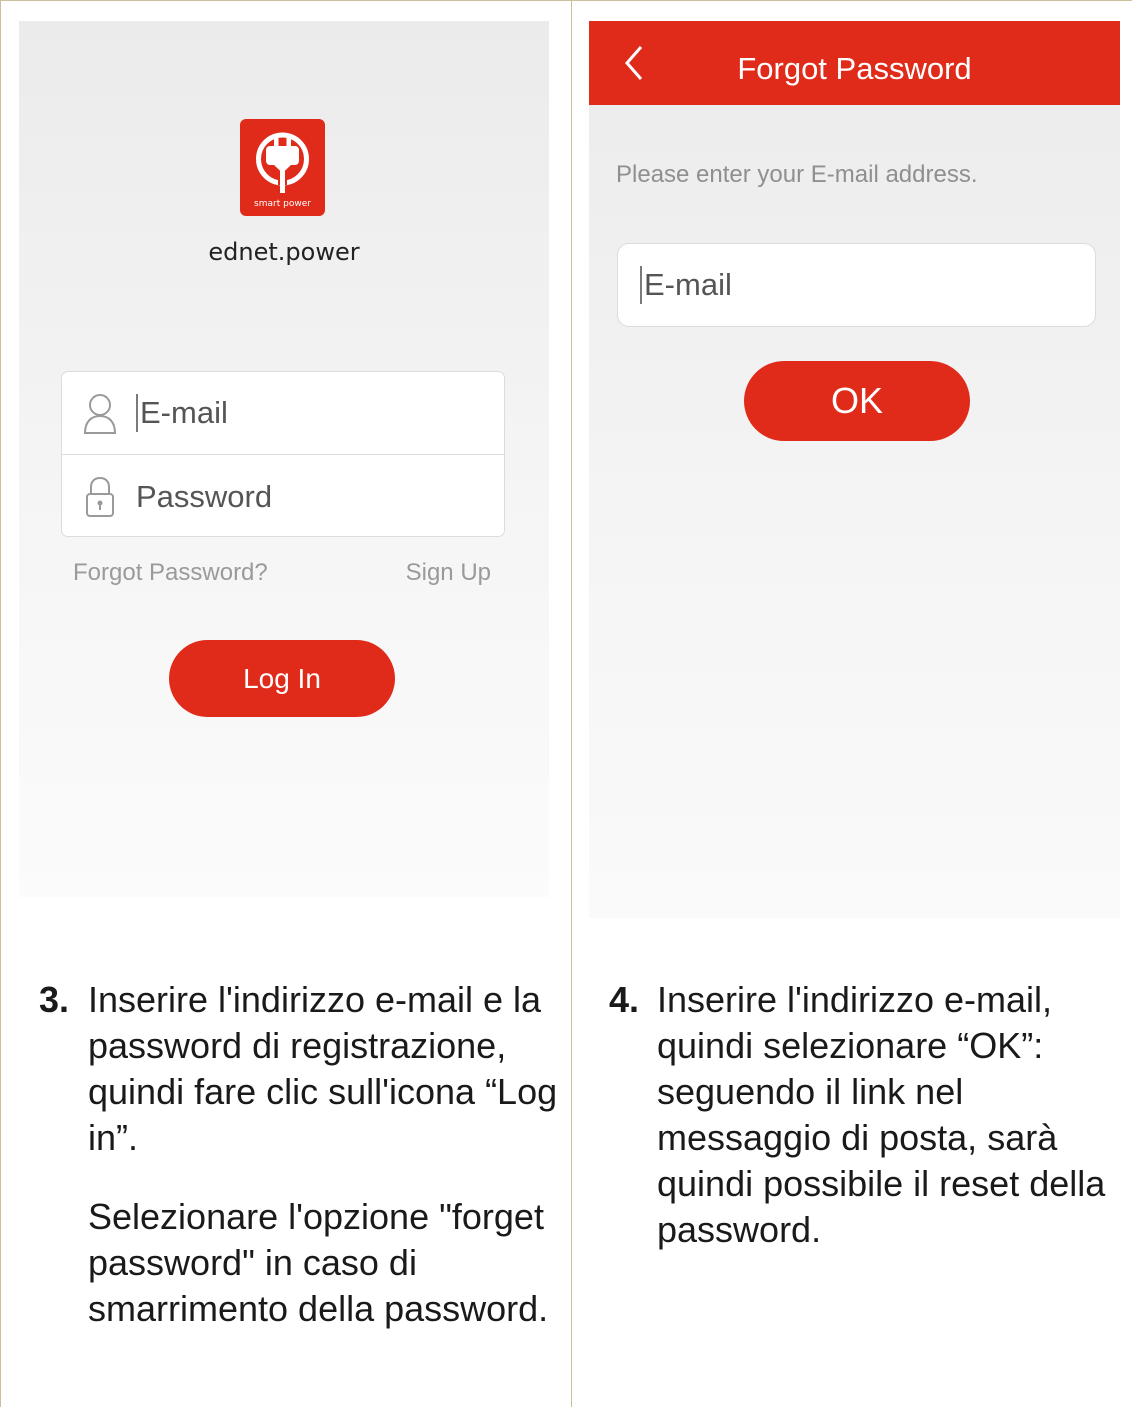  I want to click on top-bar: Forgot Password, so click(854, 63).